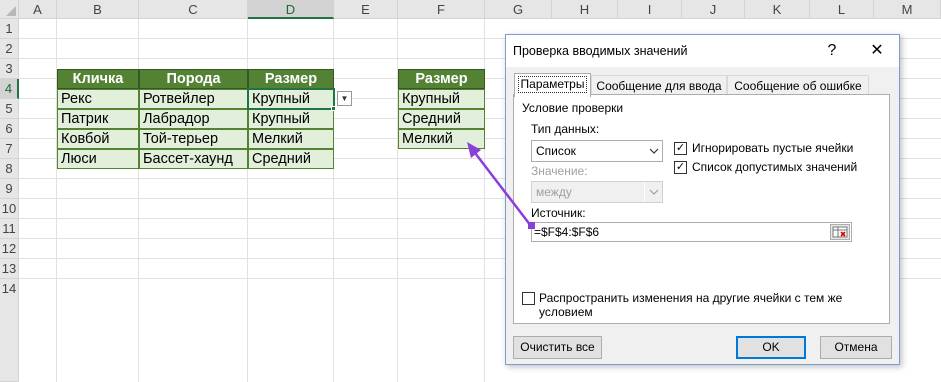 This screenshot has width=941, height=382. Describe the element at coordinates (528, 298) in the screenshot. I see `apply-to-all-checkbox` at that location.